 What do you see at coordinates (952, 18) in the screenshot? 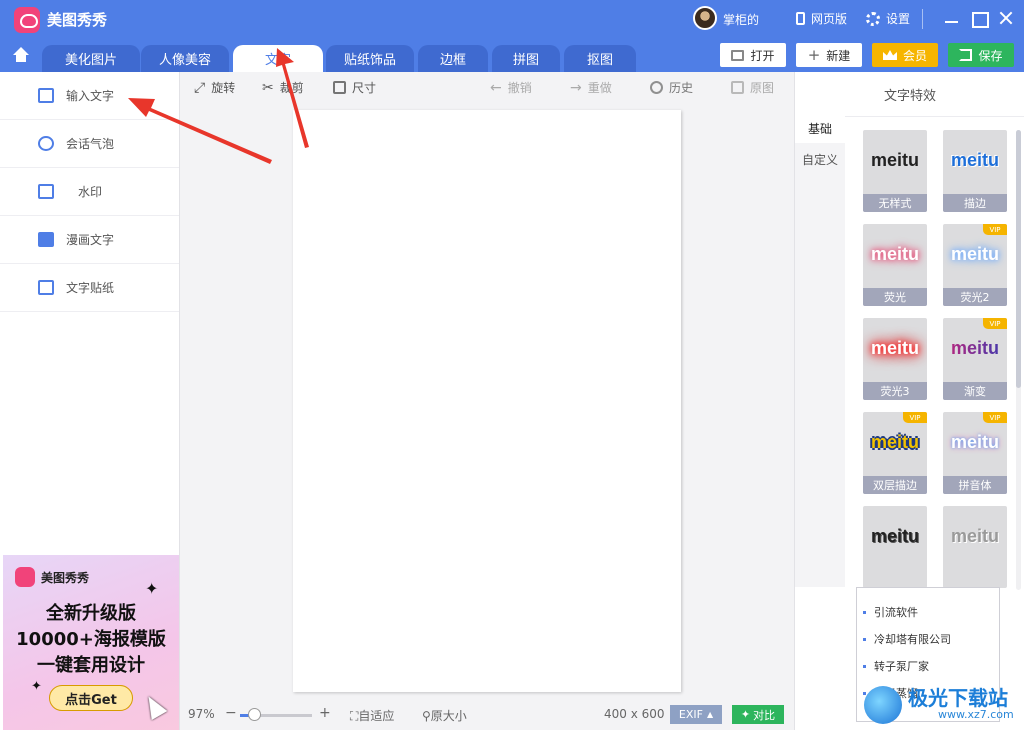
I see `minimize-icon` at bounding box center [952, 18].